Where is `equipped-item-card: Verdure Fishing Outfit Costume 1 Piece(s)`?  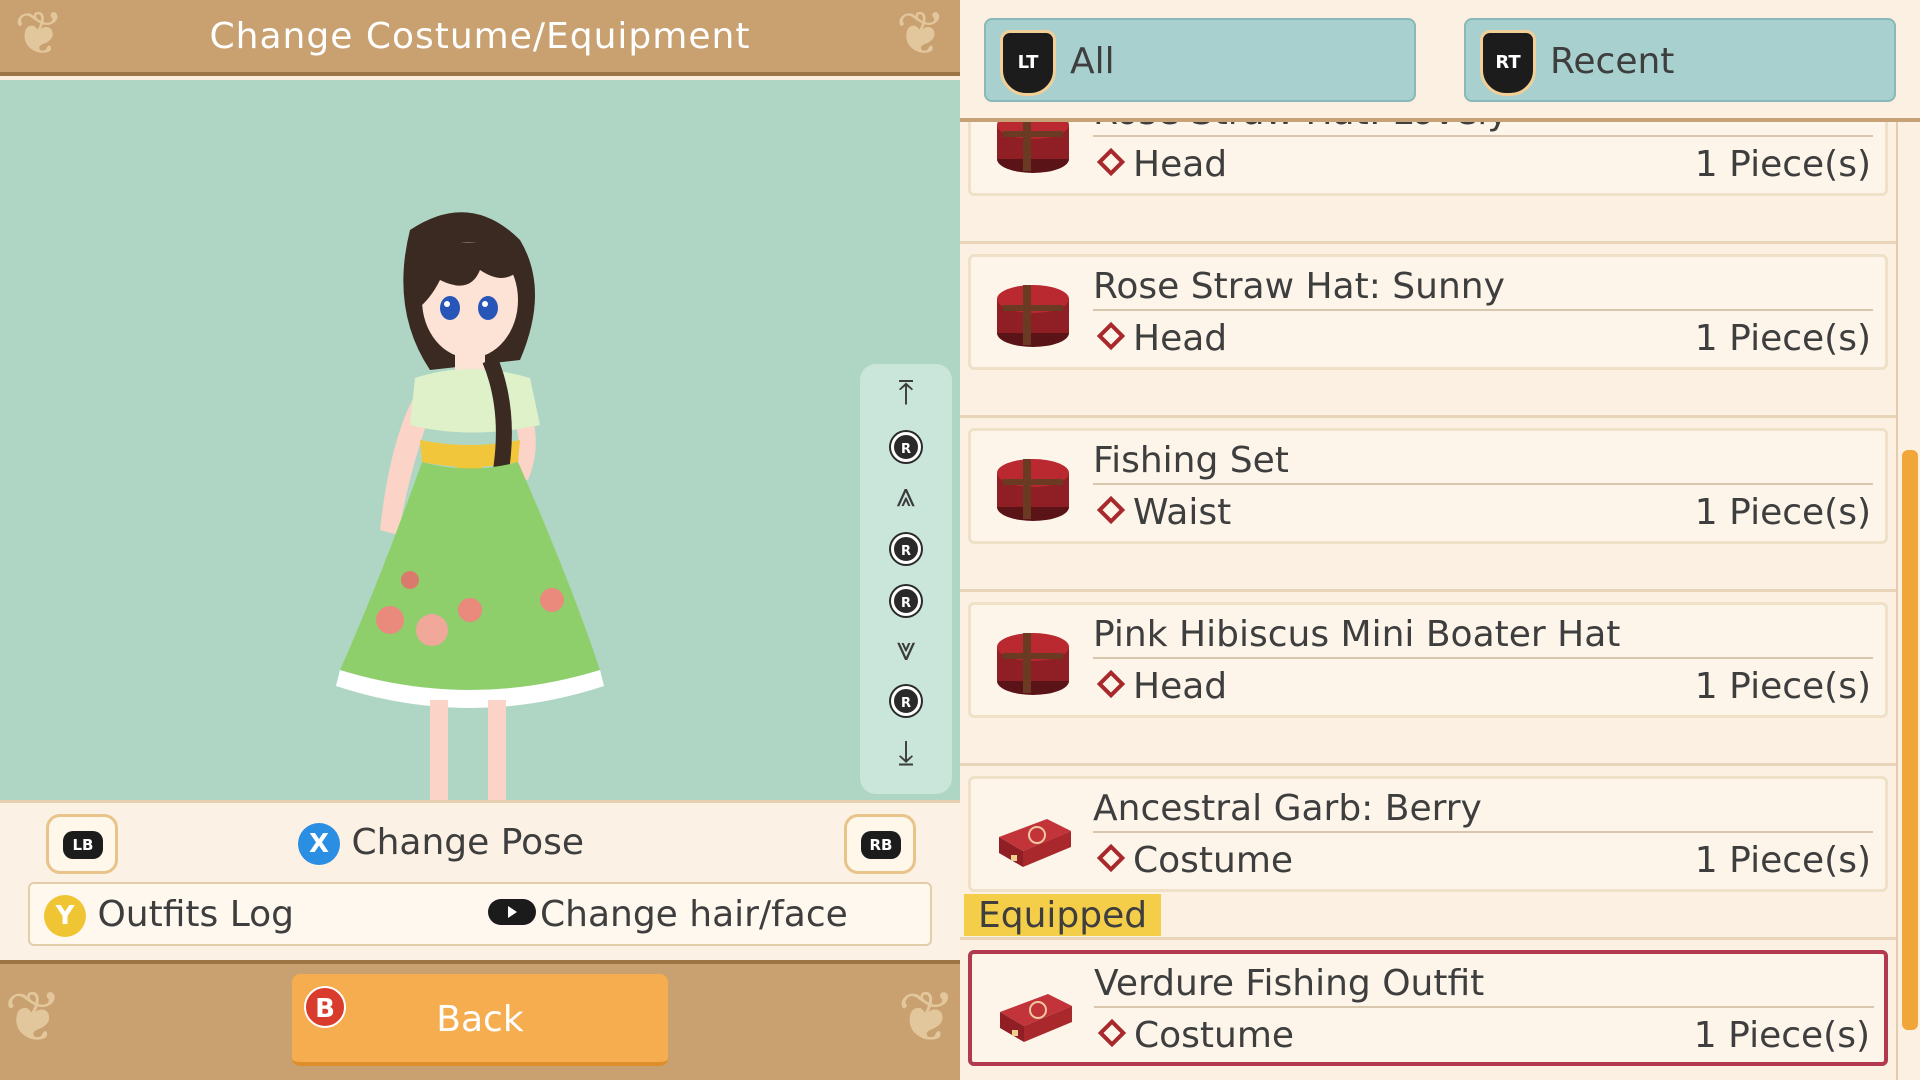 equipped-item-card: Verdure Fishing Outfit Costume 1 Piece(s) is located at coordinates (1428, 1008).